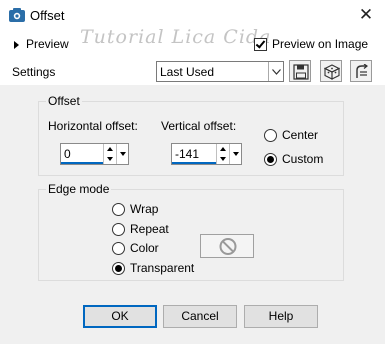 Image resolution: width=385 pixels, height=344 pixels. What do you see at coordinates (176, 37) in the screenshot?
I see `watermark-text: Tutorial Lica Cida` at bounding box center [176, 37].